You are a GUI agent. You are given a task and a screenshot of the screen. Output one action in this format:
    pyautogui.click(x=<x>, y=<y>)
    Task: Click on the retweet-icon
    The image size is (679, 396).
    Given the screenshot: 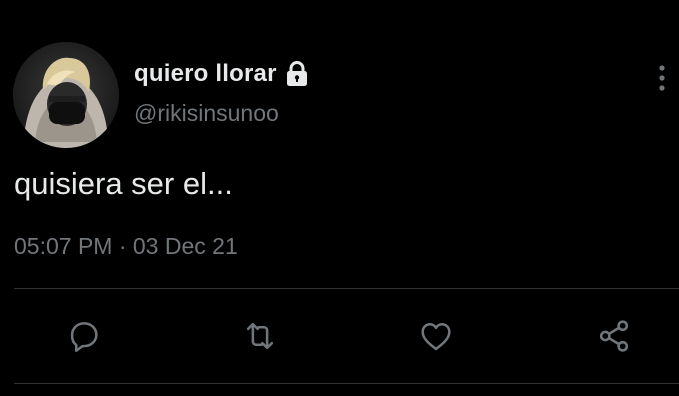 What is the action you would take?
    pyautogui.click(x=260, y=336)
    